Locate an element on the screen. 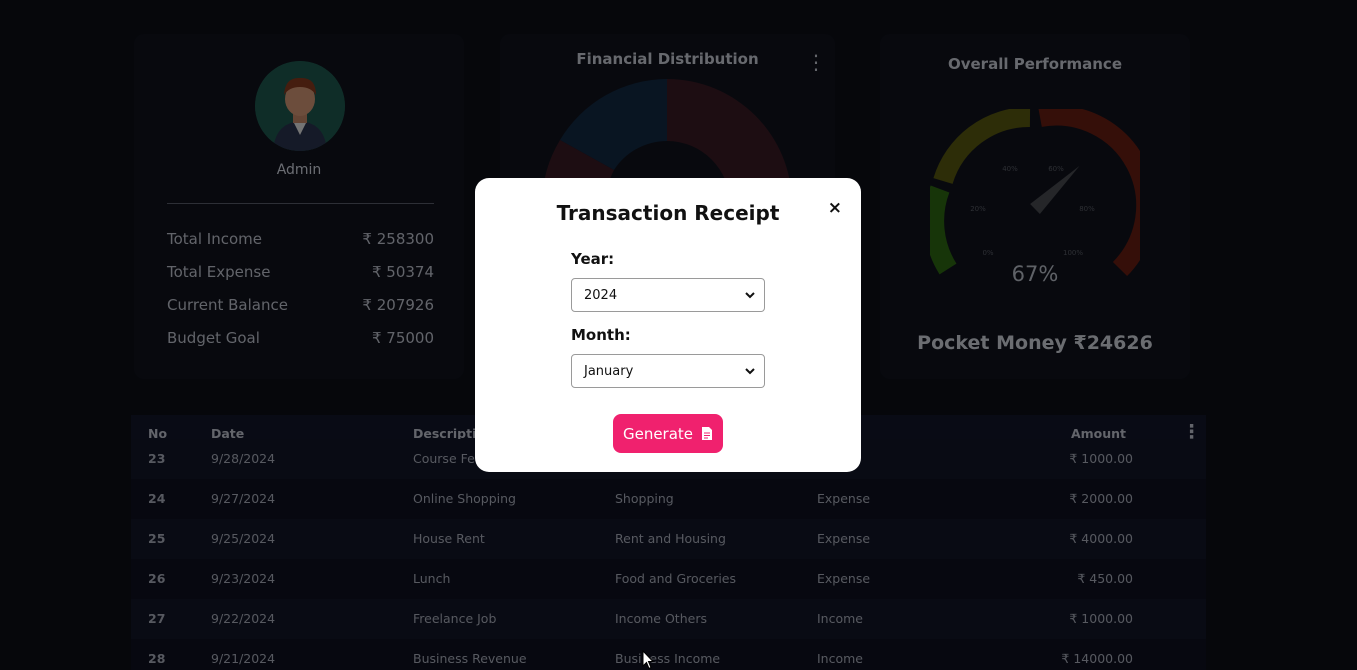  month-select: January is located at coordinates (668, 371).